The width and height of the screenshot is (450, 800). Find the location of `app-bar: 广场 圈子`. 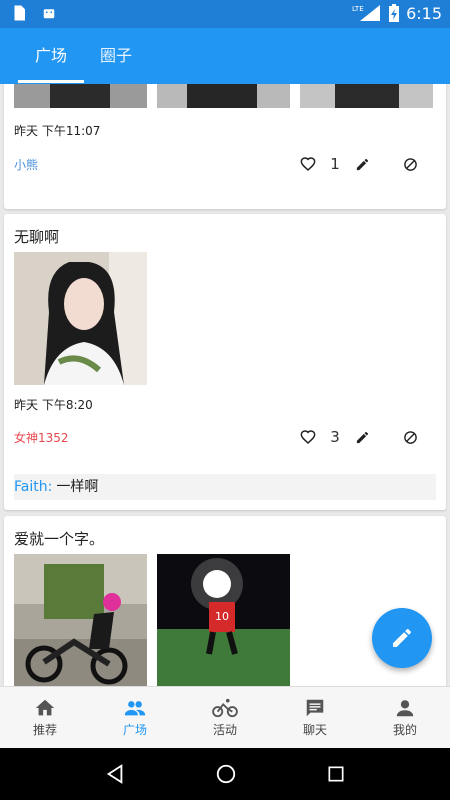

app-bar: 广场 圈子 is located at coordinates (225, 56).